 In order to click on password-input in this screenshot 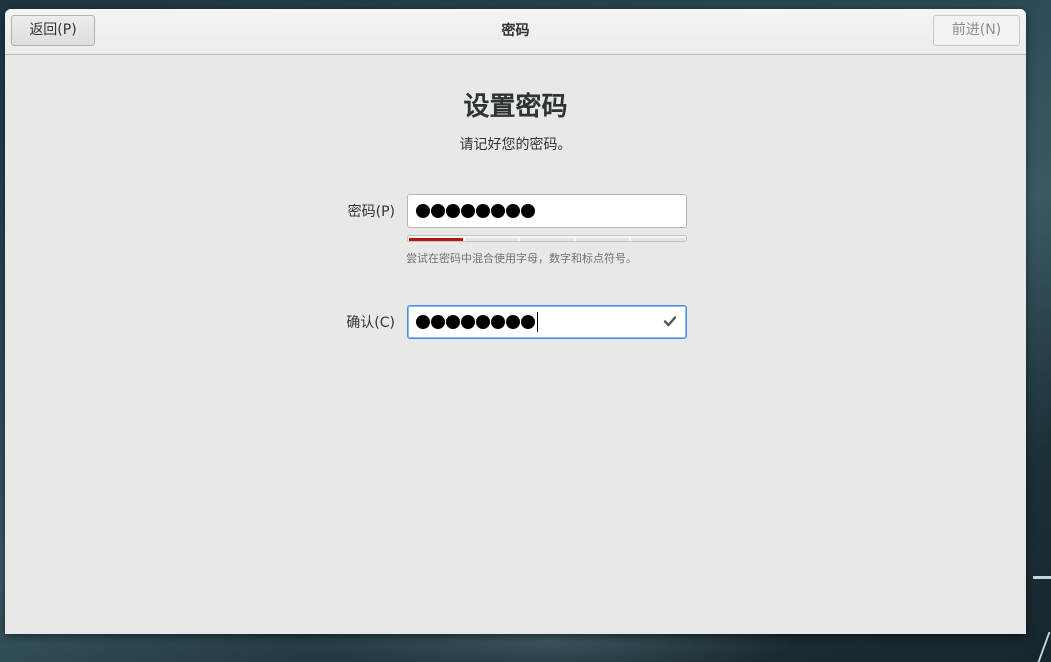, I will do `click(547, 211)`.